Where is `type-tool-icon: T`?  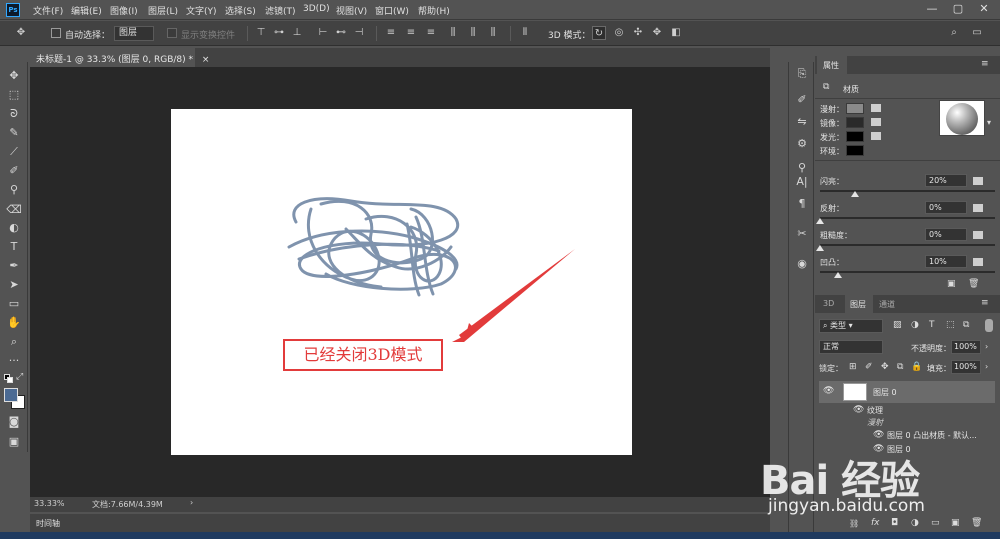
type-tool-icon: T is located at coordinates (14, 247).